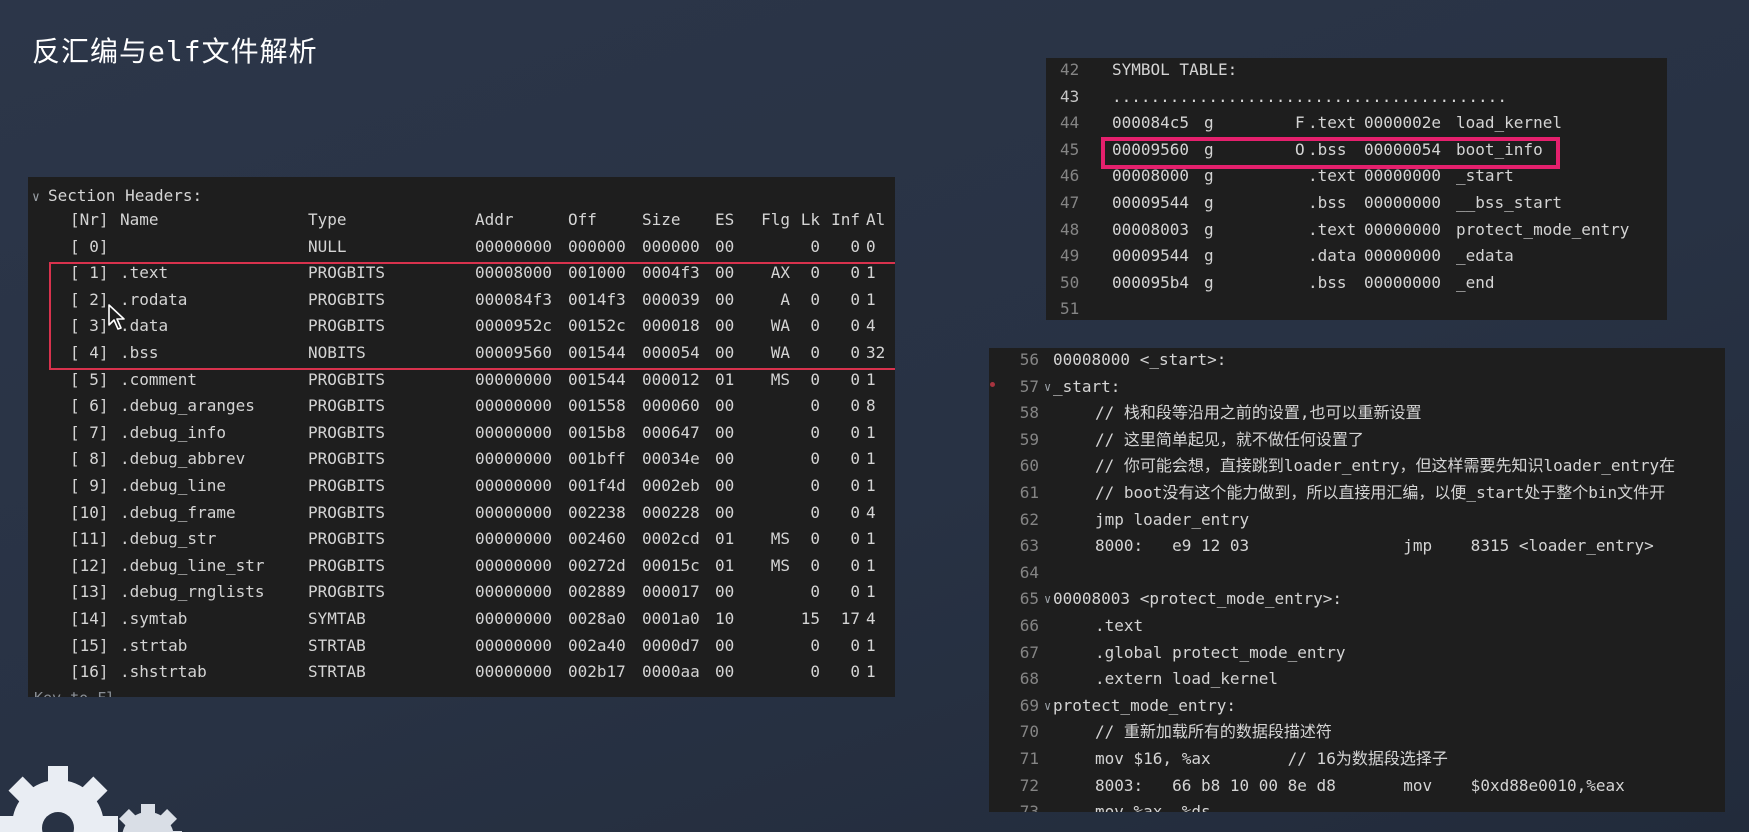 The height and width of the screenshot is (832, 1749). I want to click on chevron-down-icon: ∨, so click(40, 198).